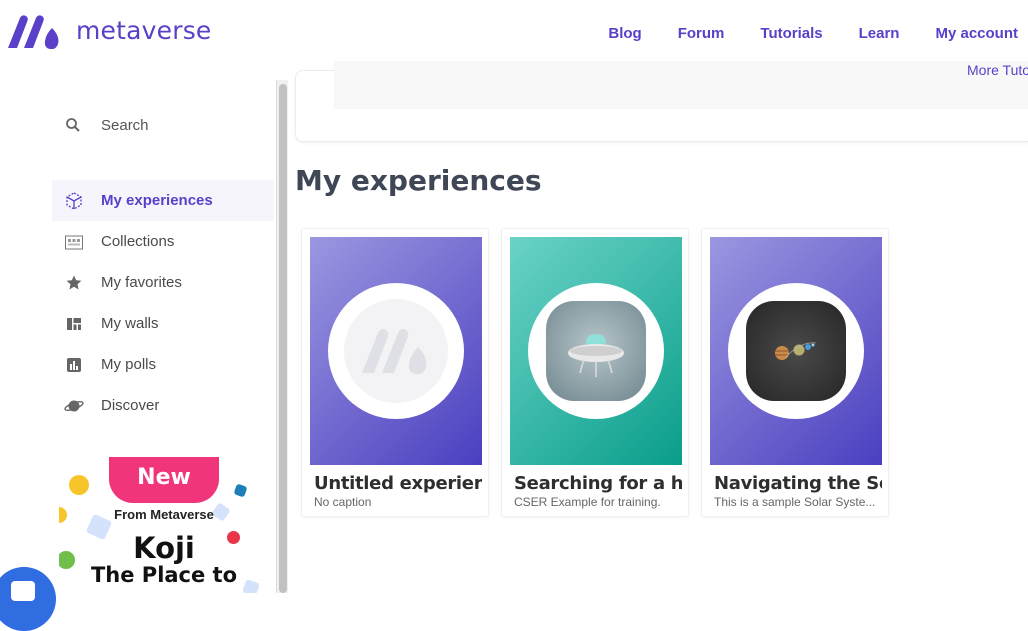  What do you see at coordinates (997, 70) in the screenshot?
I see `more-tutorials-link: More Tutorials` at bounding box center [997, 70].